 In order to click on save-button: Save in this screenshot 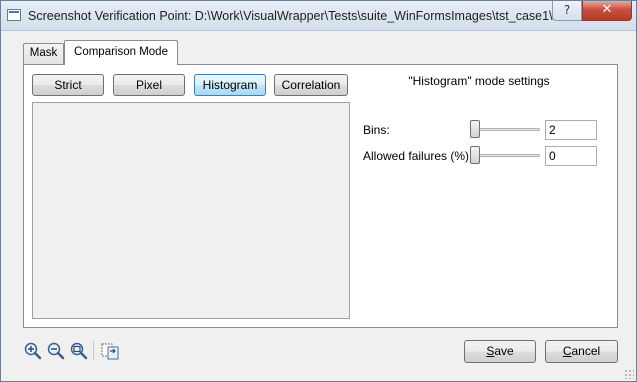, I will do `click(500, 351)`.